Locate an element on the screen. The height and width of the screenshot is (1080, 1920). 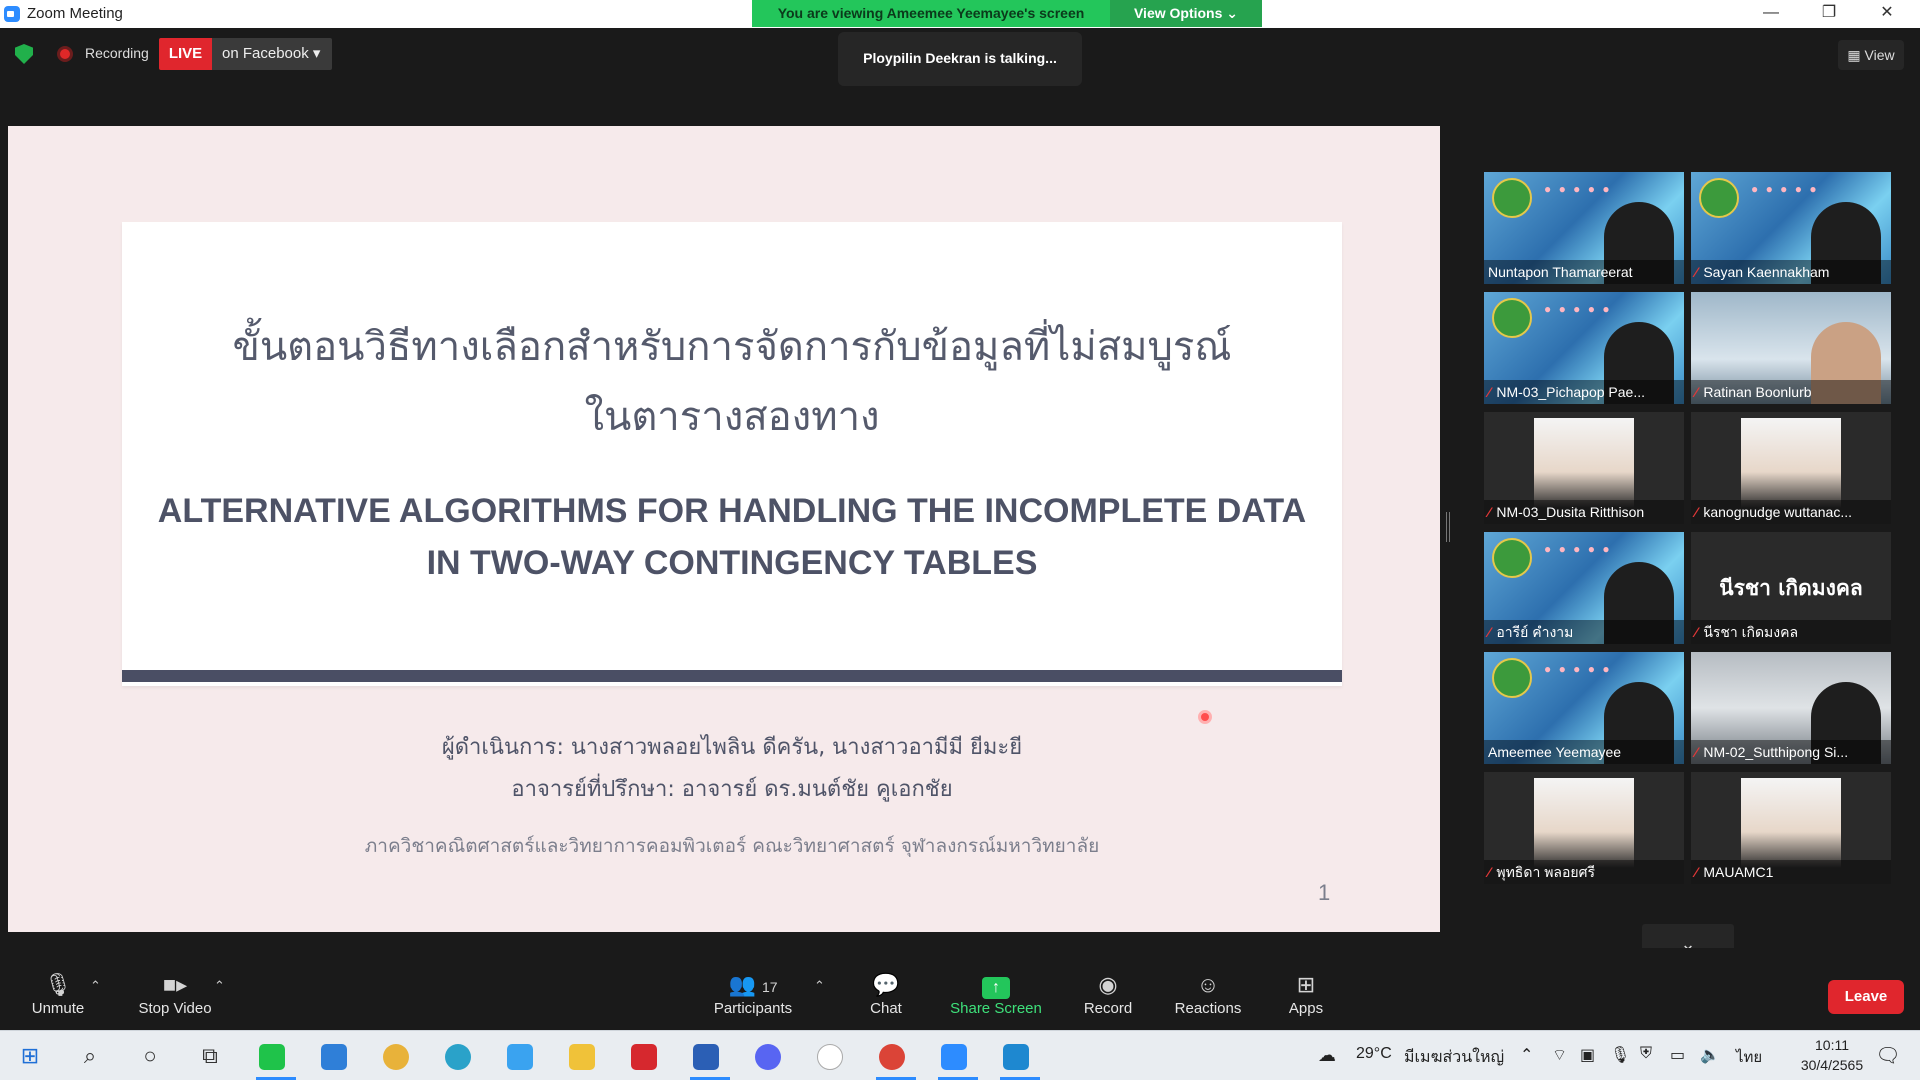
line-app-icon is located at coordinates (274, 1059).